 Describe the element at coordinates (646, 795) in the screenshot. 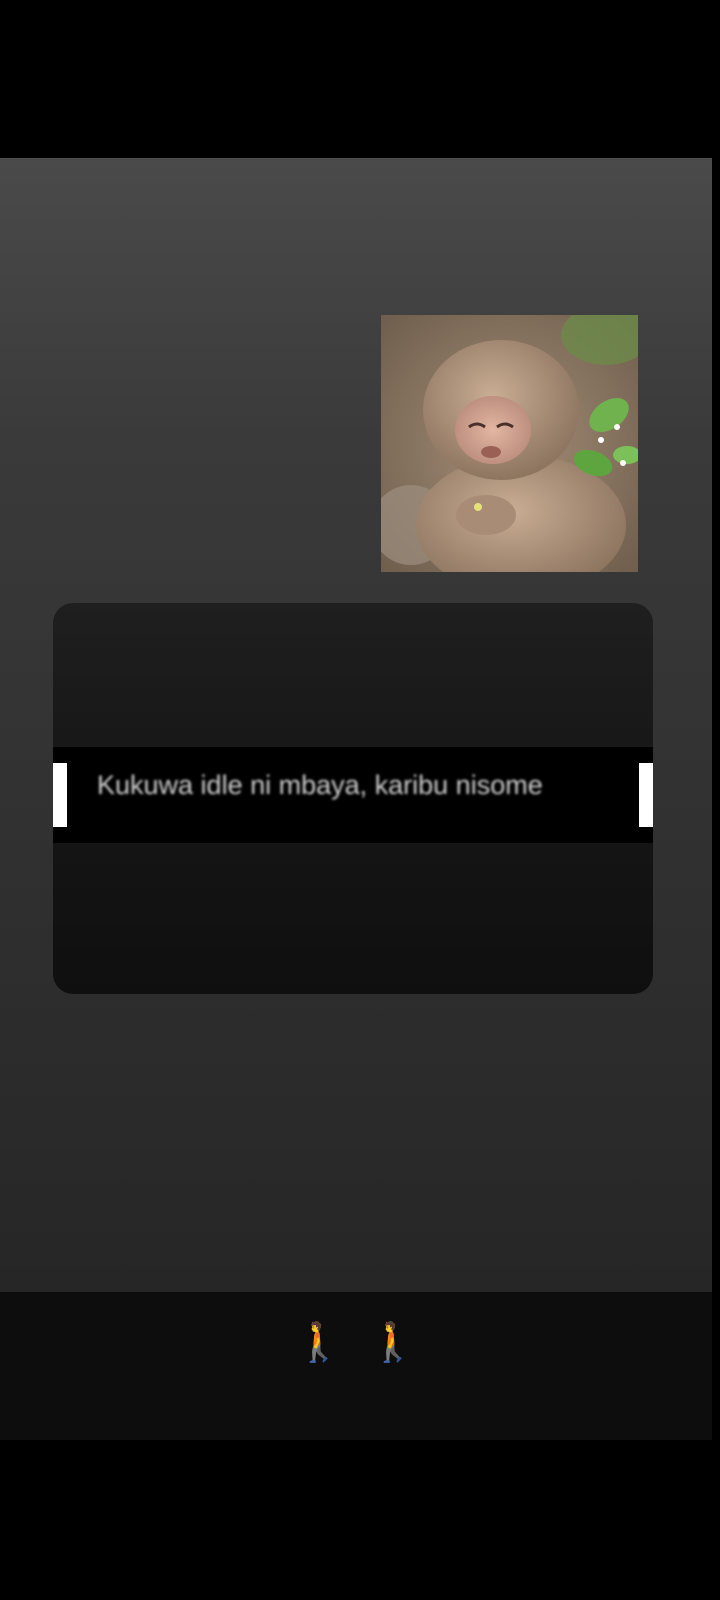

I see `caption-right-marker` at that location.